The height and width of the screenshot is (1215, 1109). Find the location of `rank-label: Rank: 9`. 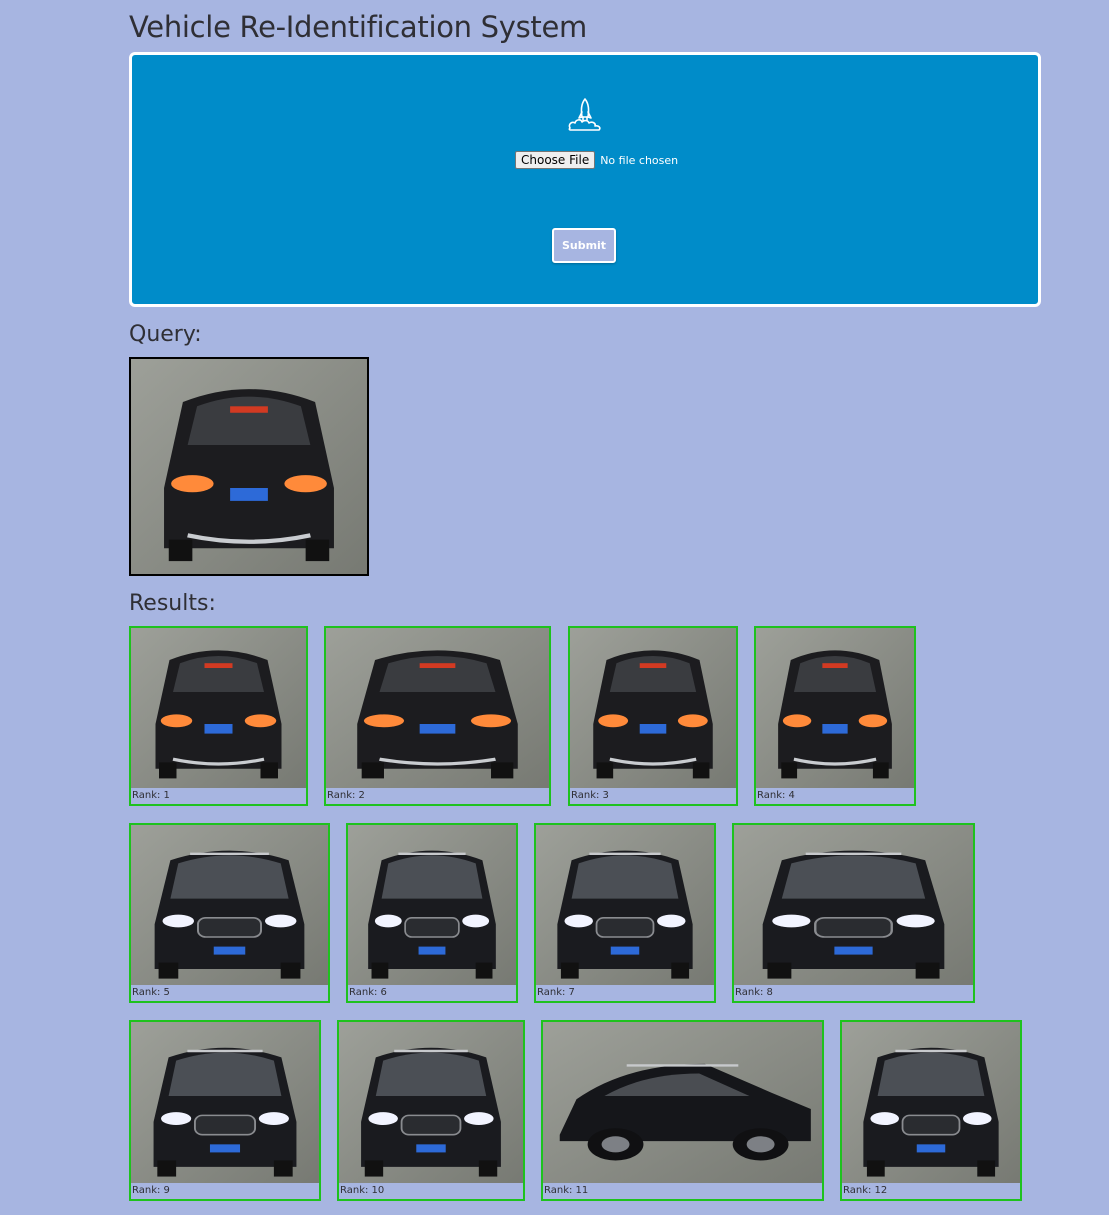

rank-label: Rank: 9 is located at coordinates (151, 1190).